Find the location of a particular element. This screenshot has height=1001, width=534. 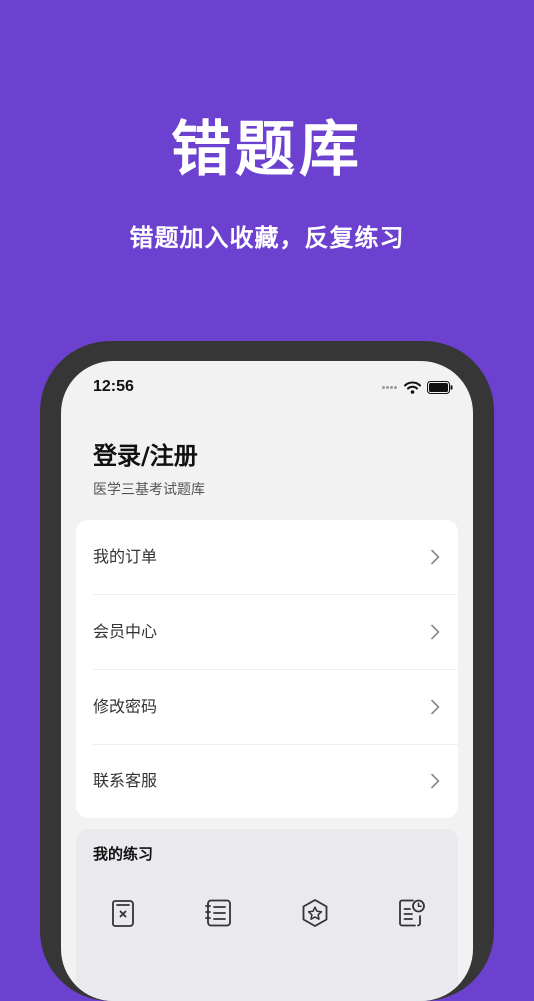

favorites-badge-icon is located at coordinates (315, 913).